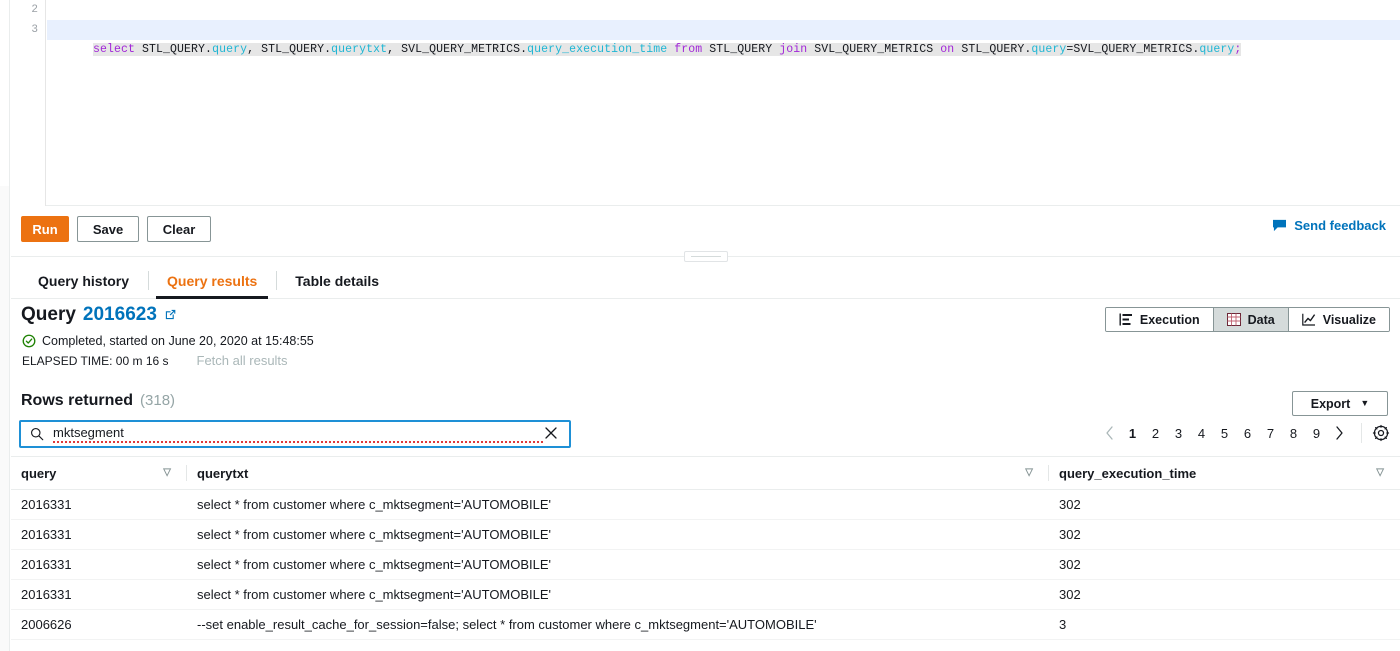 The height and width of the screenshot is (651, 1400). Describe the element at coordinates (1063, 624) in the screenshot. I see `cell-query-execution-time: 3` at that location.